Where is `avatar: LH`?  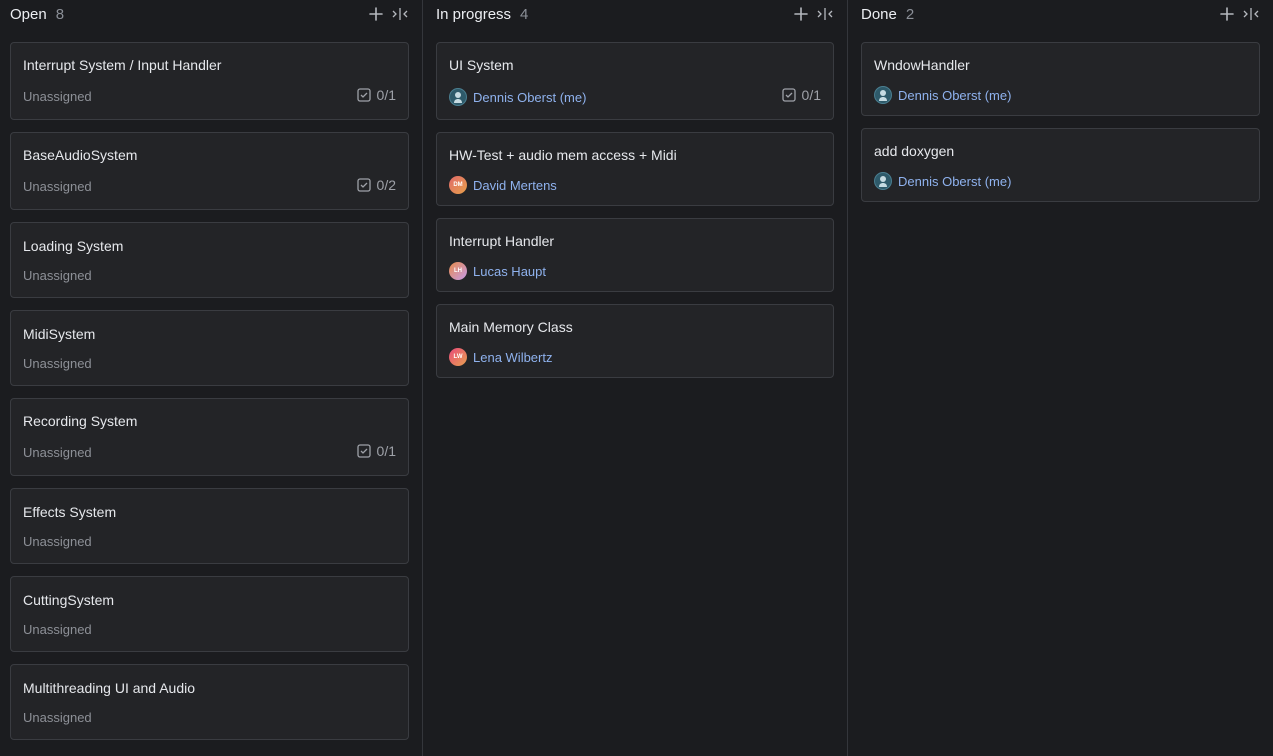
avatar: LH is located at coordinates (458, 271).